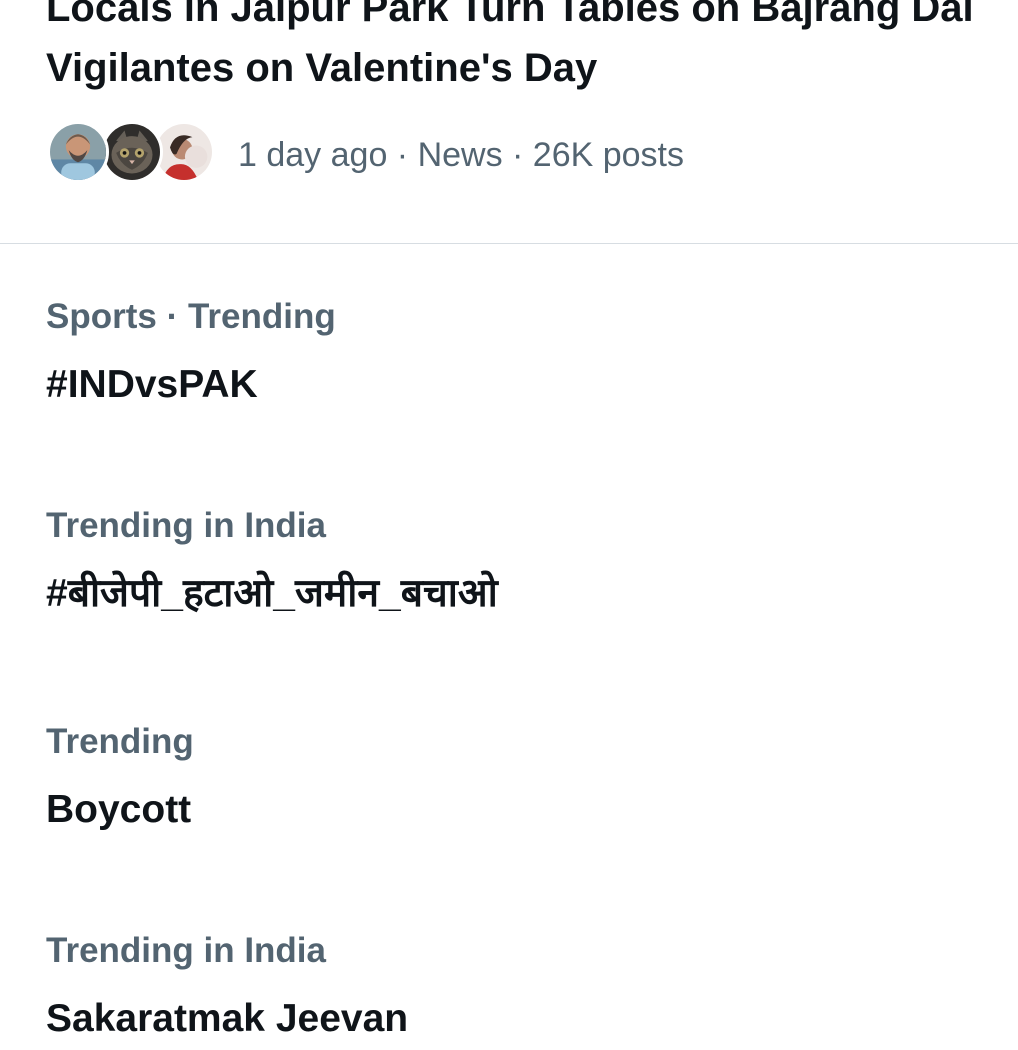 This screenshot has height=1050, width=1018. What do you see at coordinates (516, 352) in the screenshot?
I see `trend-item: Sports · Trending #INDvsPAK` at bounding box center [516, 352].